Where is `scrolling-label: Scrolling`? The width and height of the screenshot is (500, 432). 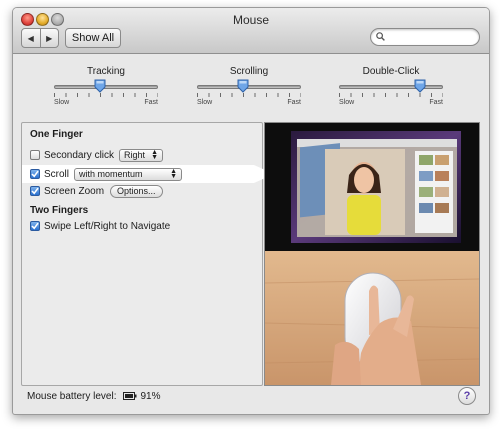
scrolling-label: Scrolling is located at coordinates (249, 71).